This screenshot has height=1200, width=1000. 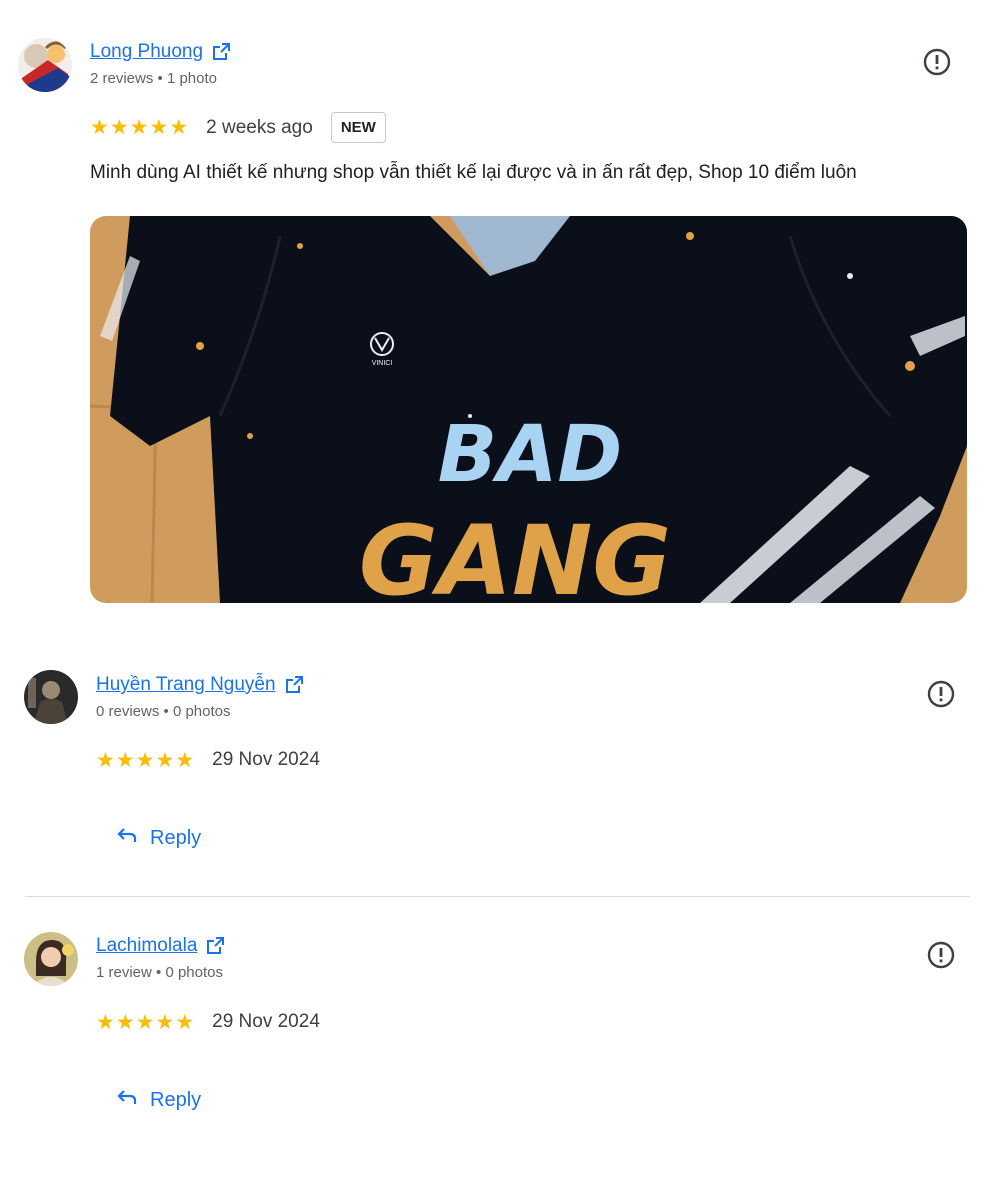 I want to click on reviewer-meta: 1 review • 0 photos, so click(x=159, y=972).